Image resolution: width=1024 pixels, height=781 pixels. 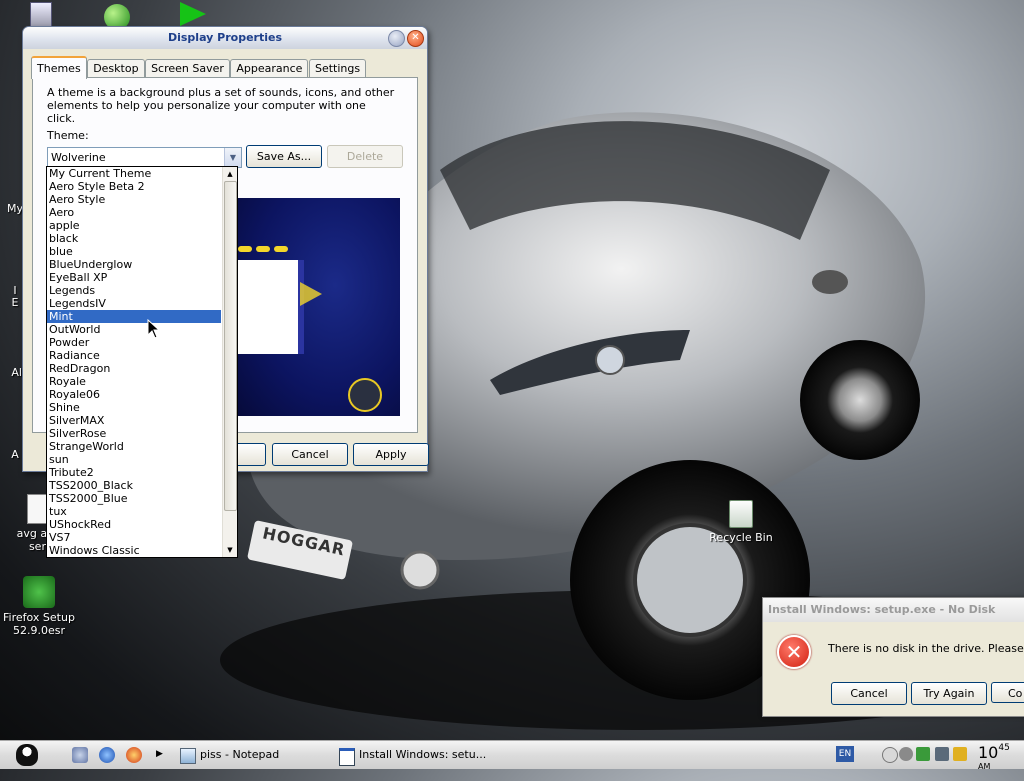 What do you see at coordinates (337, 68) in the screenshot?
I see `tab-settings: Settings` at bounding box center [337, 68].